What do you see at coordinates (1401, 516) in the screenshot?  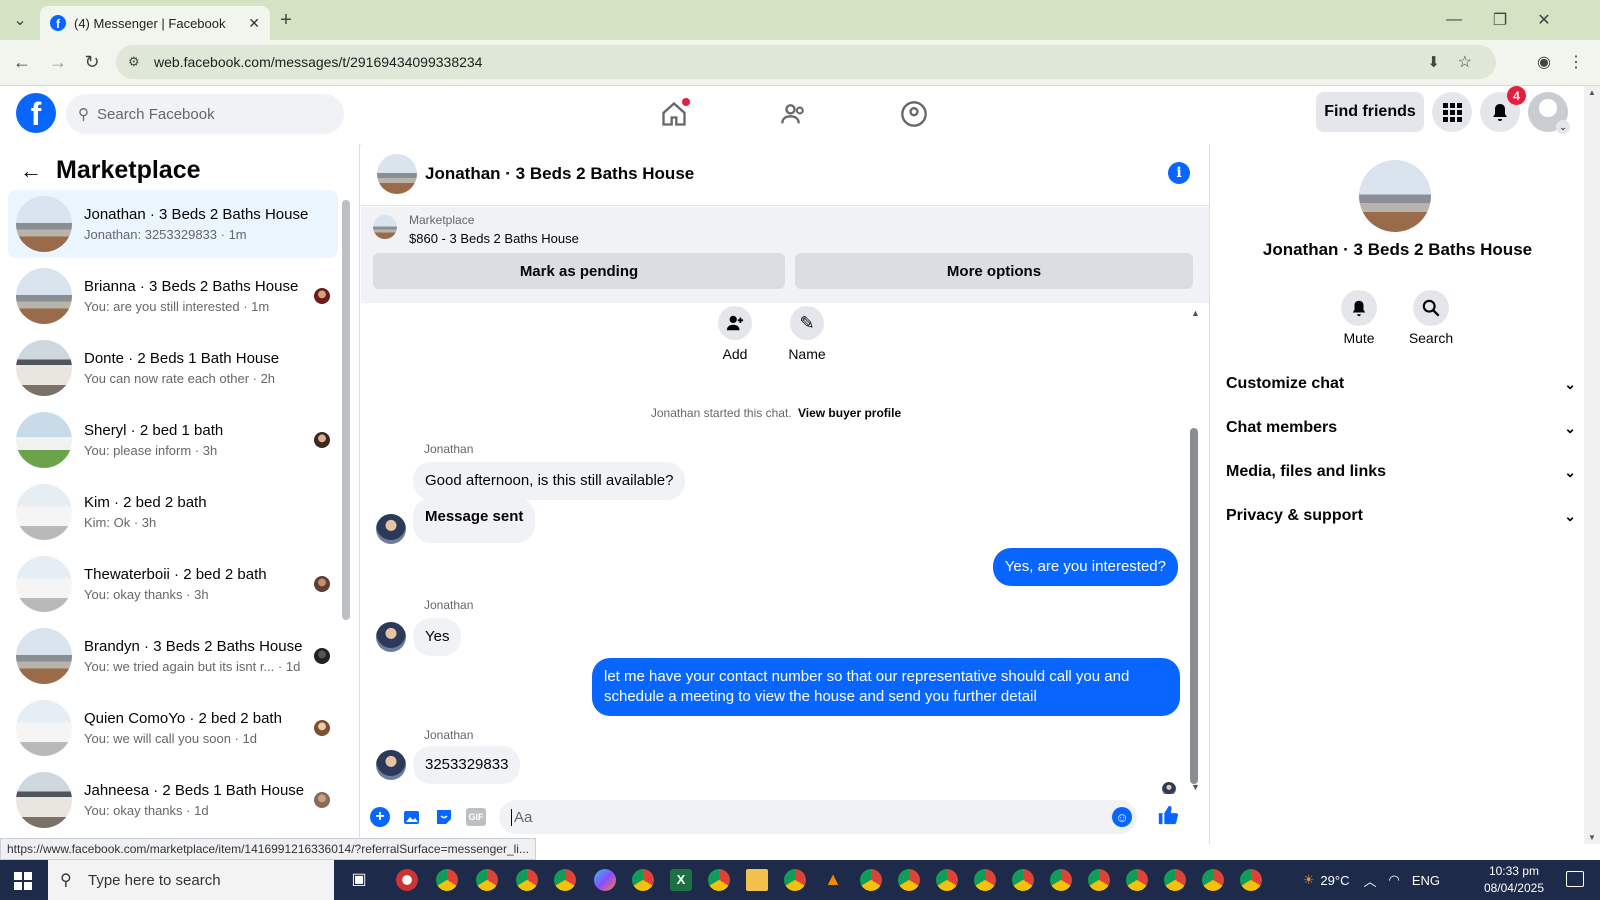 I see `privacy-support-row: Privacy & support ⌄` at bounding box center [1401, 516].